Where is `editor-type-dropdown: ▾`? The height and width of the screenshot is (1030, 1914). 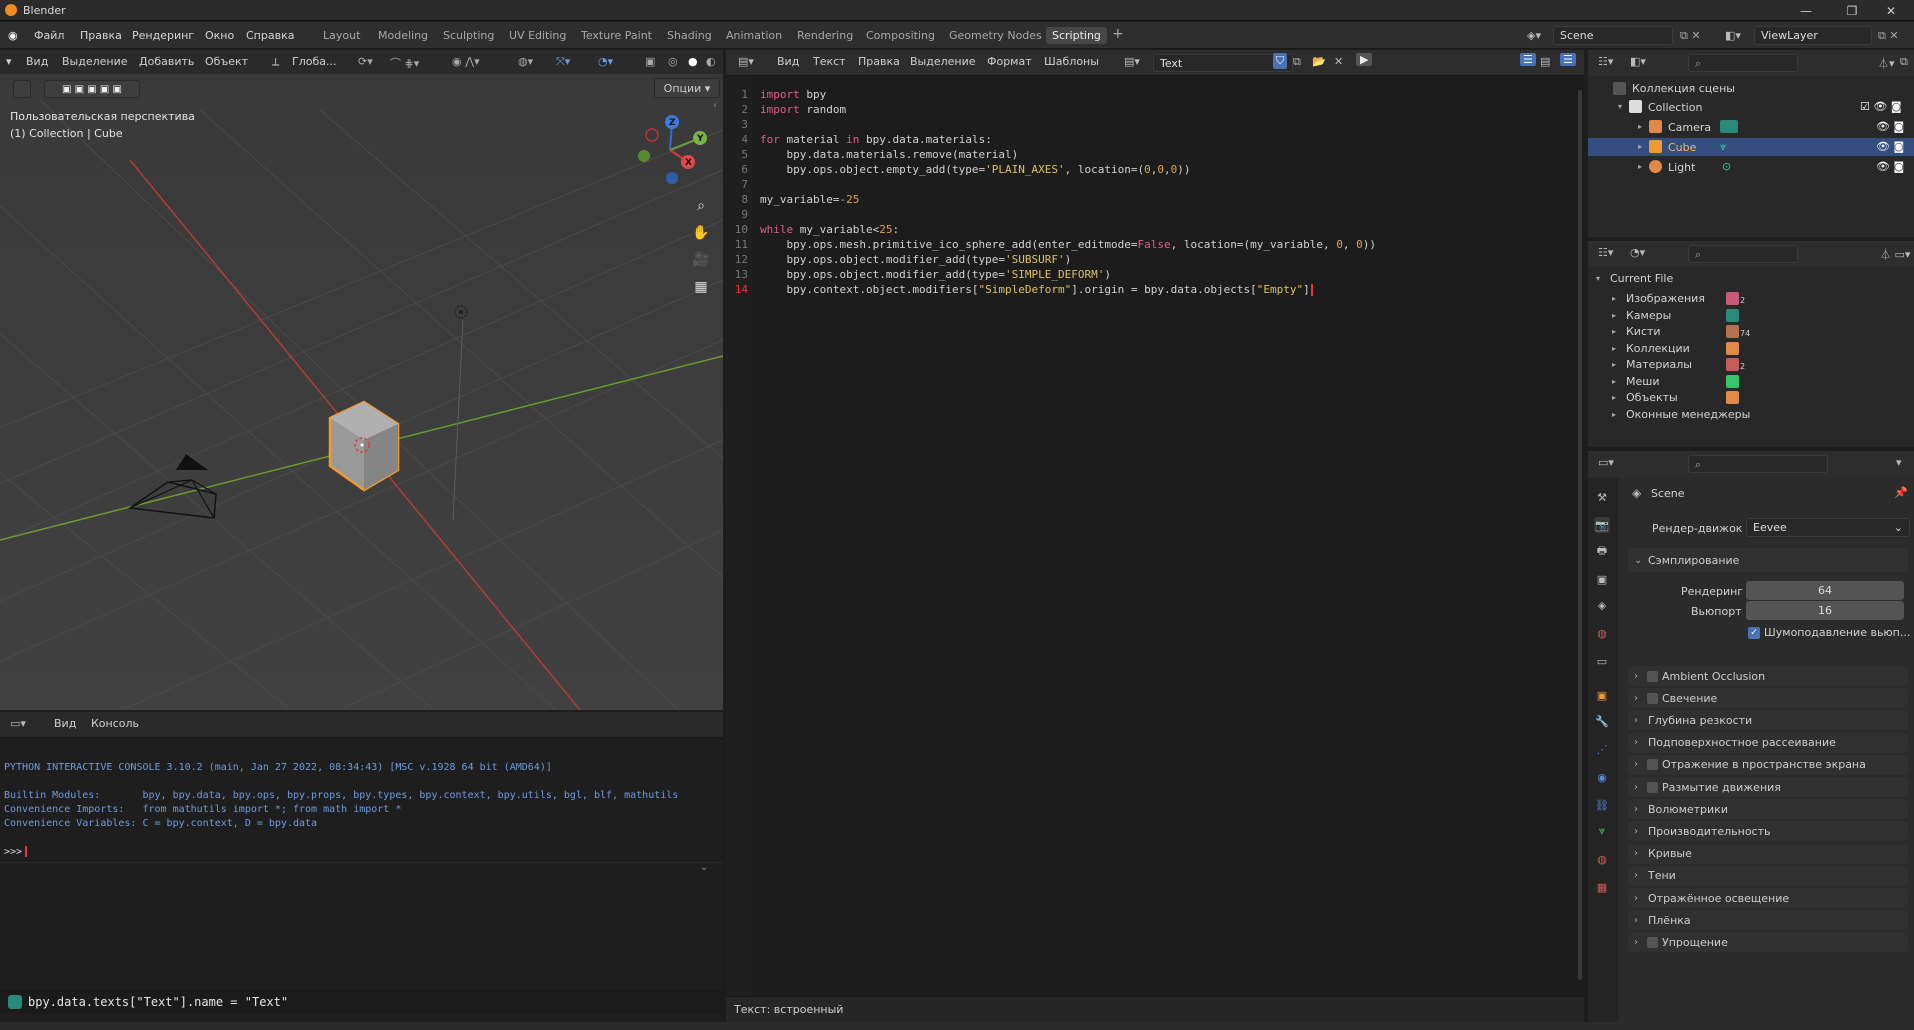 editor-type-dropdown: ▾ is located at coordinates (9, 61).